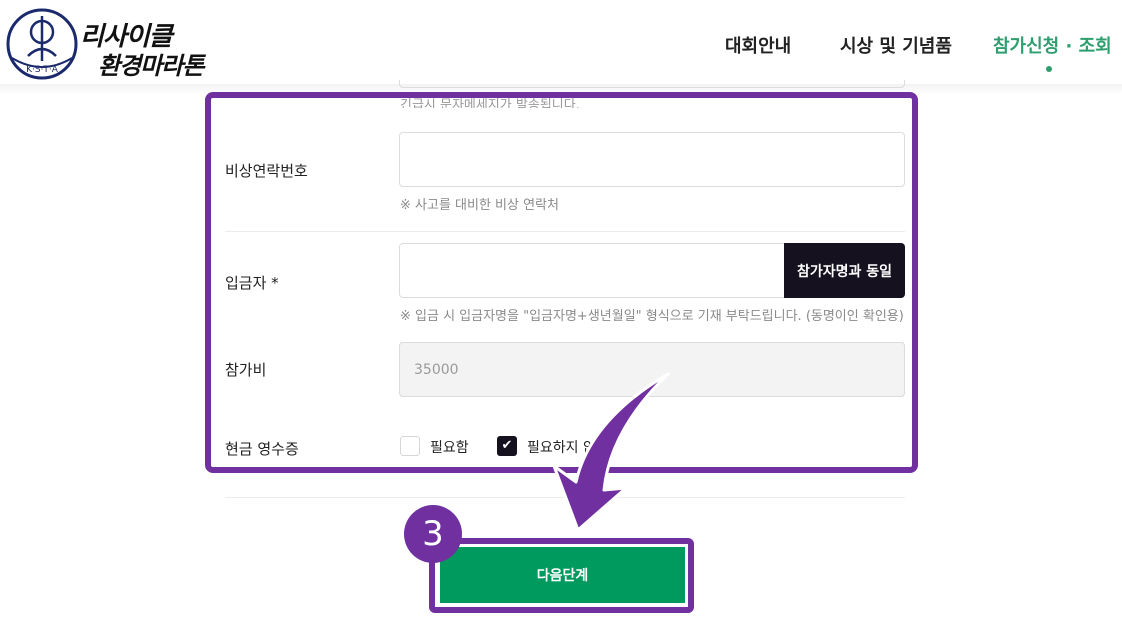 Image resolution: width=1122 pixels, height=643 pixels. Describe the element at coordinates (568, 447) in the screenshot. I see `receipt-not-required-label: 필요하지 않음` at that location.